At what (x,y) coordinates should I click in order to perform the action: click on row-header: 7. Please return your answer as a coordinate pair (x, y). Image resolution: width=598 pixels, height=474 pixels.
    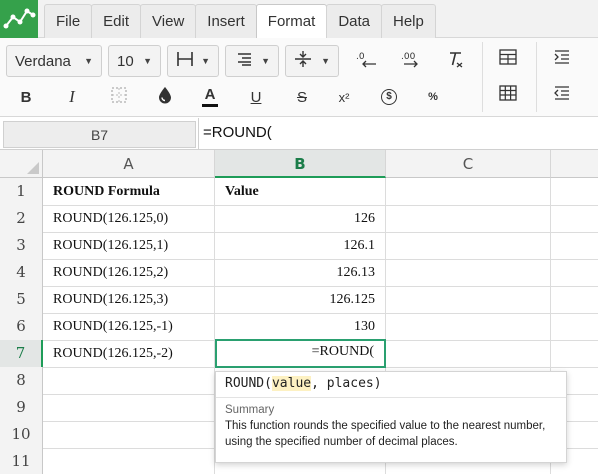
    Looking at the image, I should click on (21, 354).